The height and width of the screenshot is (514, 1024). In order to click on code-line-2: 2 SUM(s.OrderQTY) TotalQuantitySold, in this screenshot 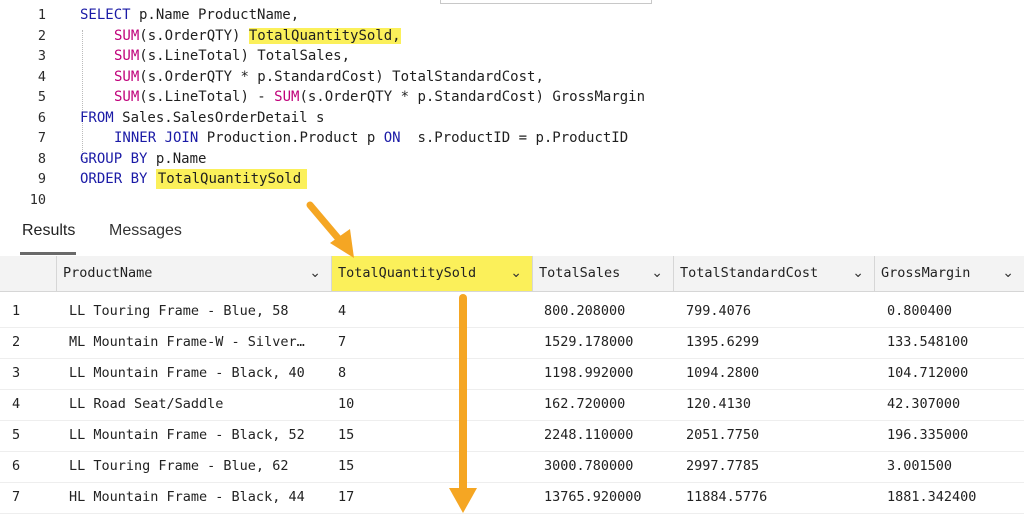, I will do `click(512, 36)`.